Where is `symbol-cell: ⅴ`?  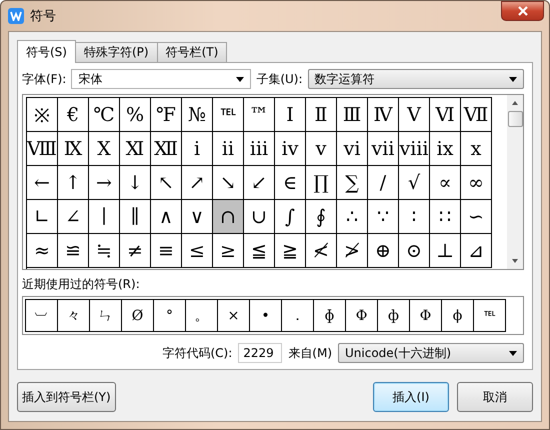
symbol-cell: ⅴ is located at coordinates (321, 149).